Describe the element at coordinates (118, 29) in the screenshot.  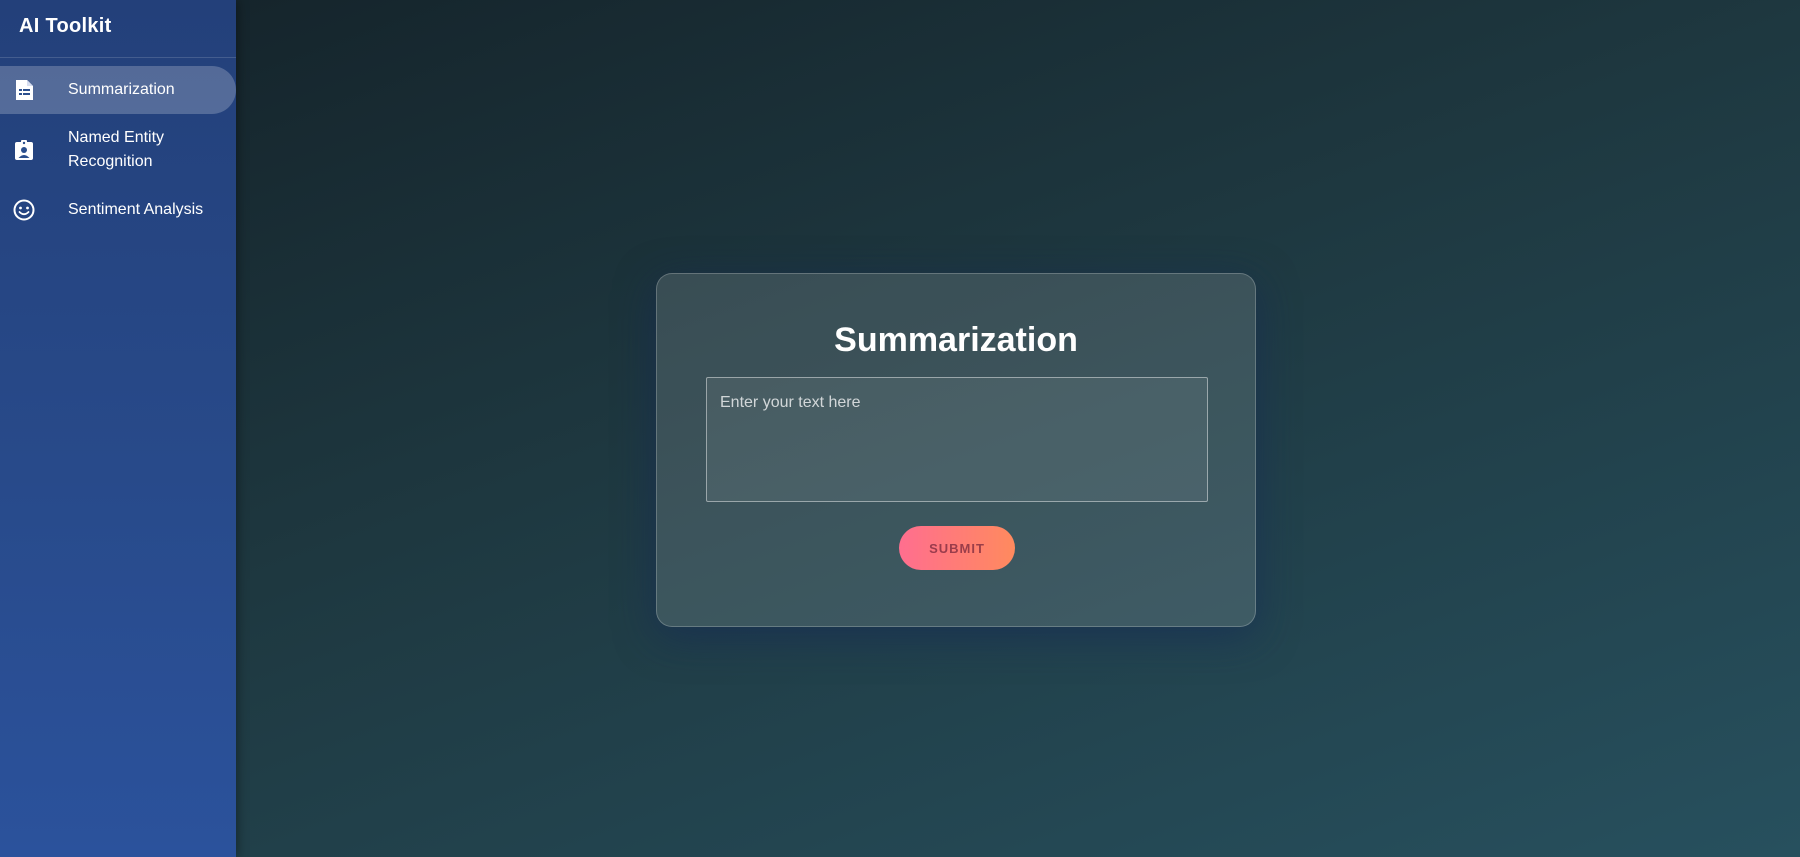
I see `app-title: AI Toolkit` at that location.